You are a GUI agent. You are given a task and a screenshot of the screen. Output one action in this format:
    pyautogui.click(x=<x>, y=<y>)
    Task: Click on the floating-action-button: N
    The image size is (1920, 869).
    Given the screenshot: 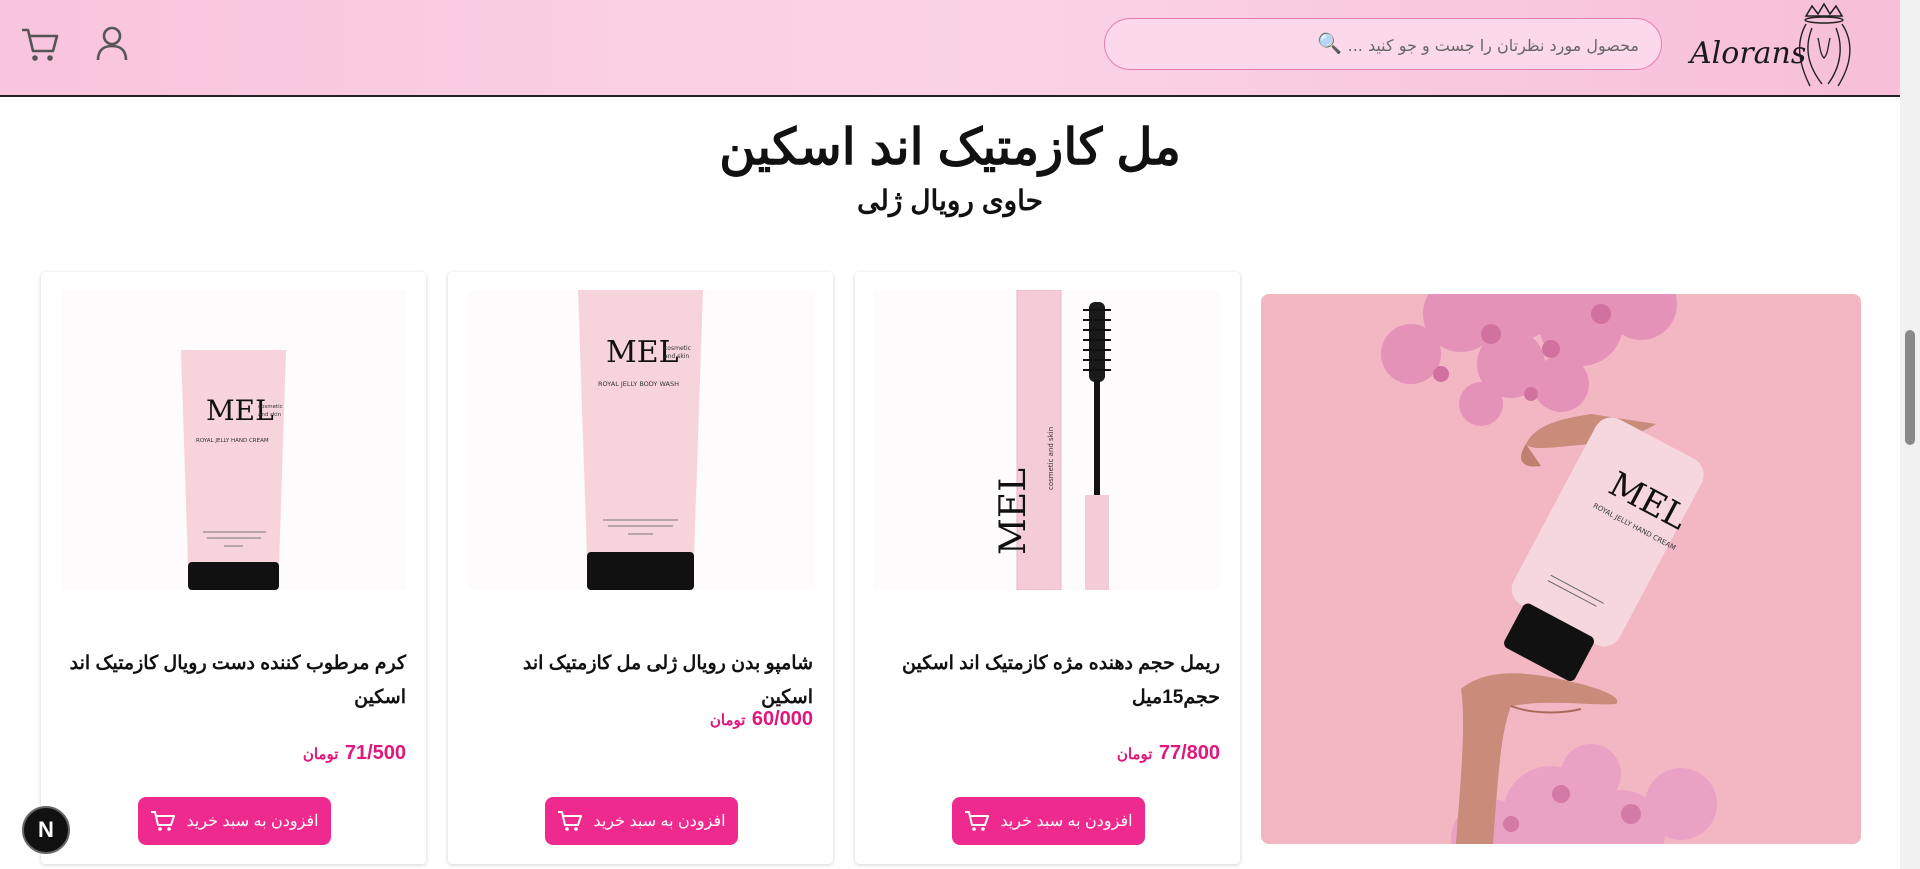 What is the action you would take?
    pyautogui.click(x=46, y=830)
    